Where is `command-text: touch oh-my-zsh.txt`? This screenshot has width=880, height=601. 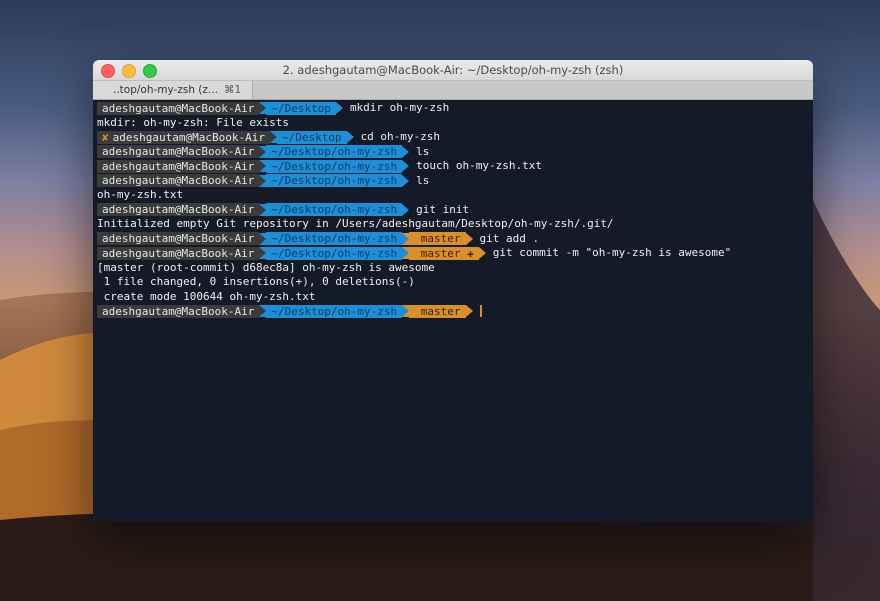
command-text: touch oh-my-zsh.txt is located at coordinates (479, 165).